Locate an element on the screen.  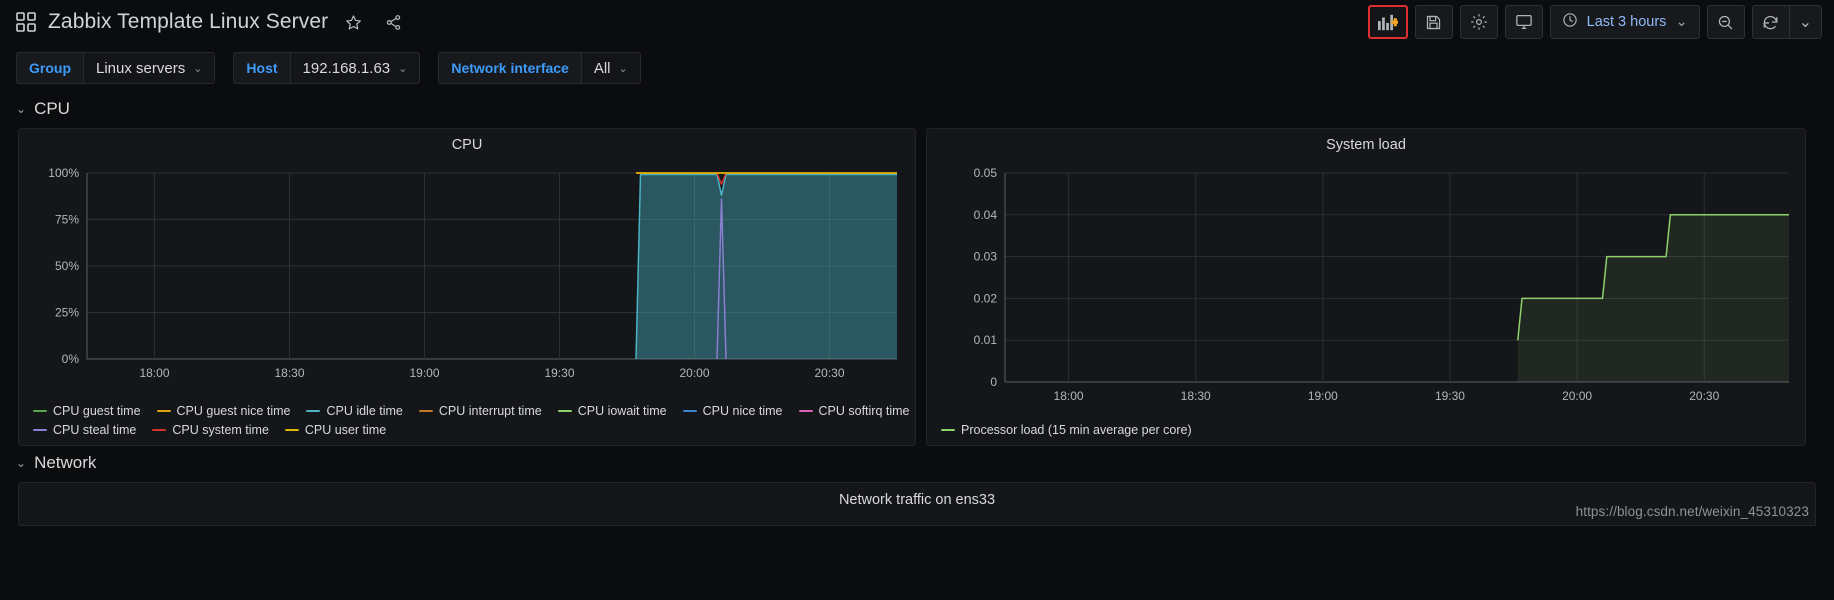
variable-network-interface-label: Network interface is located at coordinates (509, 68).